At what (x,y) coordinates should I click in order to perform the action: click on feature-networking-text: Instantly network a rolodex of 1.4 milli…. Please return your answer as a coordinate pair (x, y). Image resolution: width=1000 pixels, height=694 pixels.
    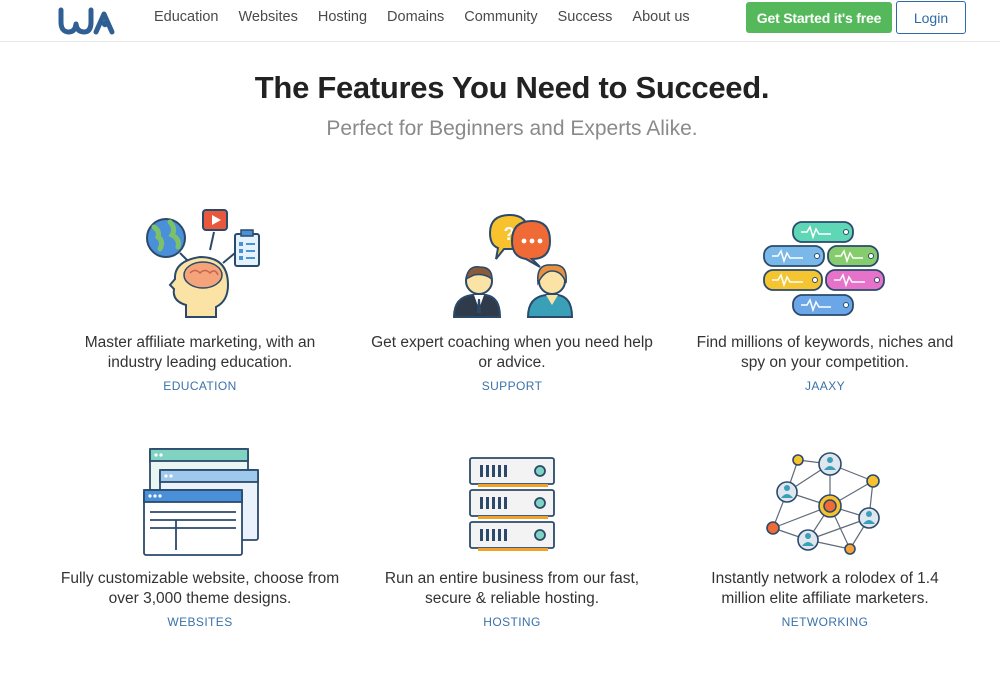
    Looking at the image, I should click on (825, 589).